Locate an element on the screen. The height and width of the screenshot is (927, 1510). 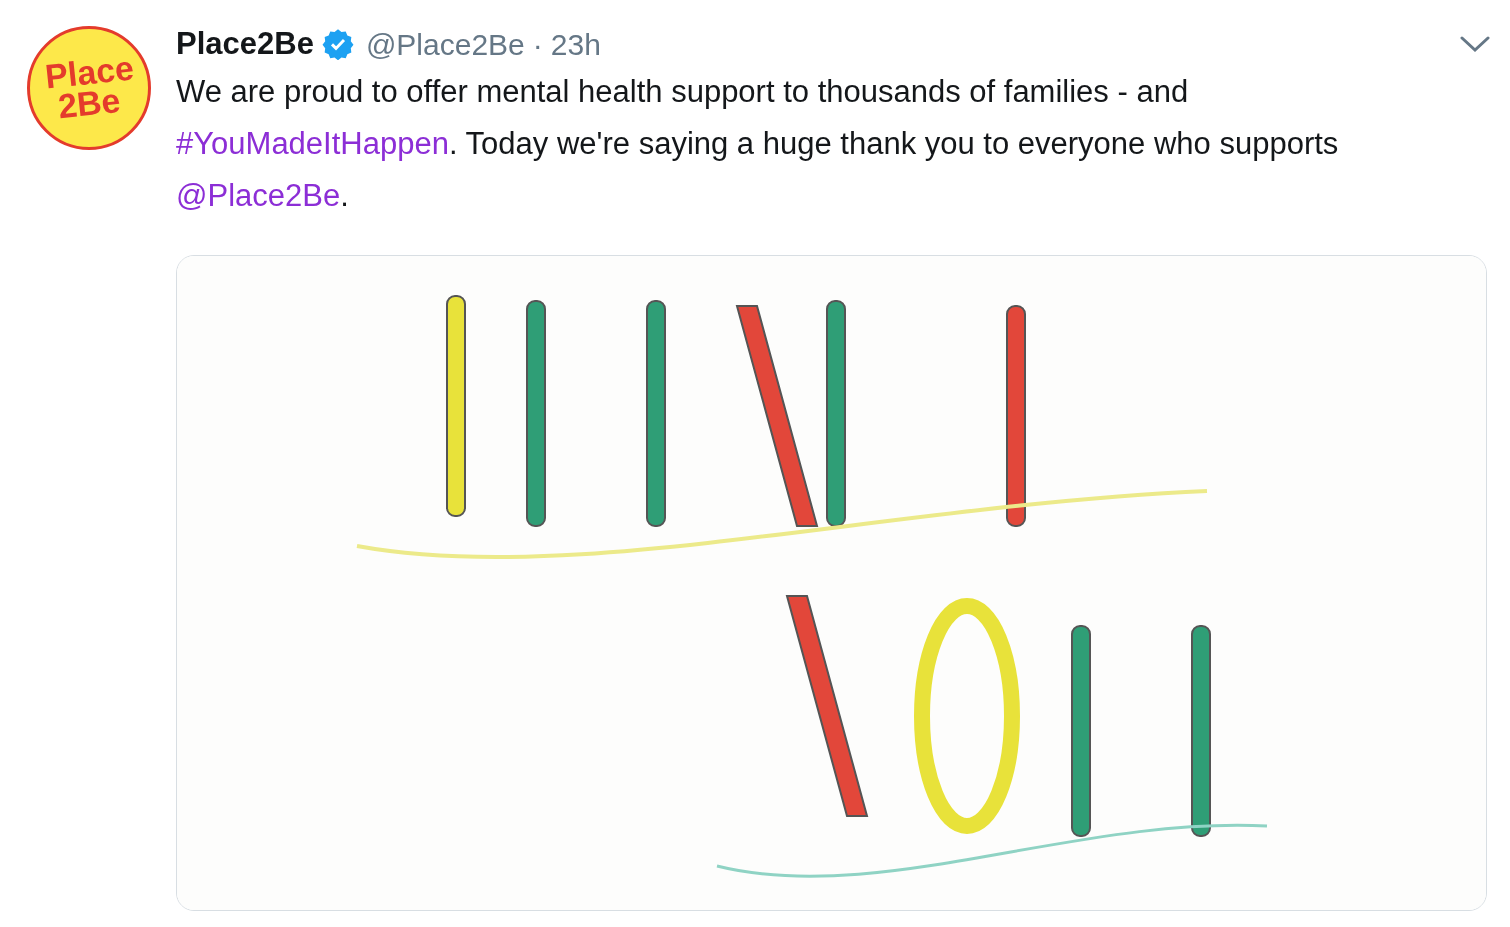
tweet-text: We are proud to offer mental health support to thousands of families - and #YouMadeItHappen. Today we're saying a huge thank you to everyone who supports @Place2Be. is located at coordinates (758, 144).